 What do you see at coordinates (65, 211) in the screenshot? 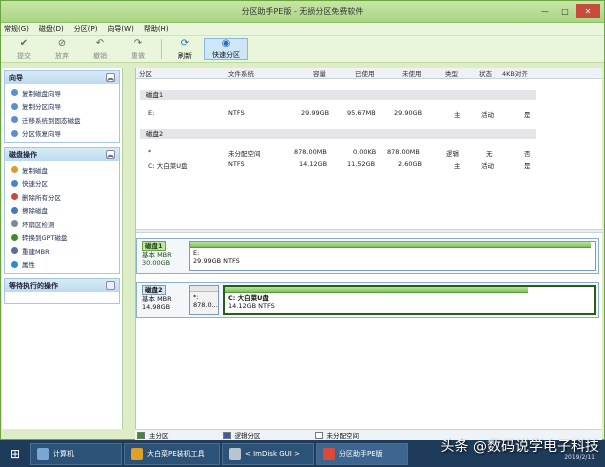
I see `disk-op-wipe: 擦除磁盘` at bounding box center [65, 211].